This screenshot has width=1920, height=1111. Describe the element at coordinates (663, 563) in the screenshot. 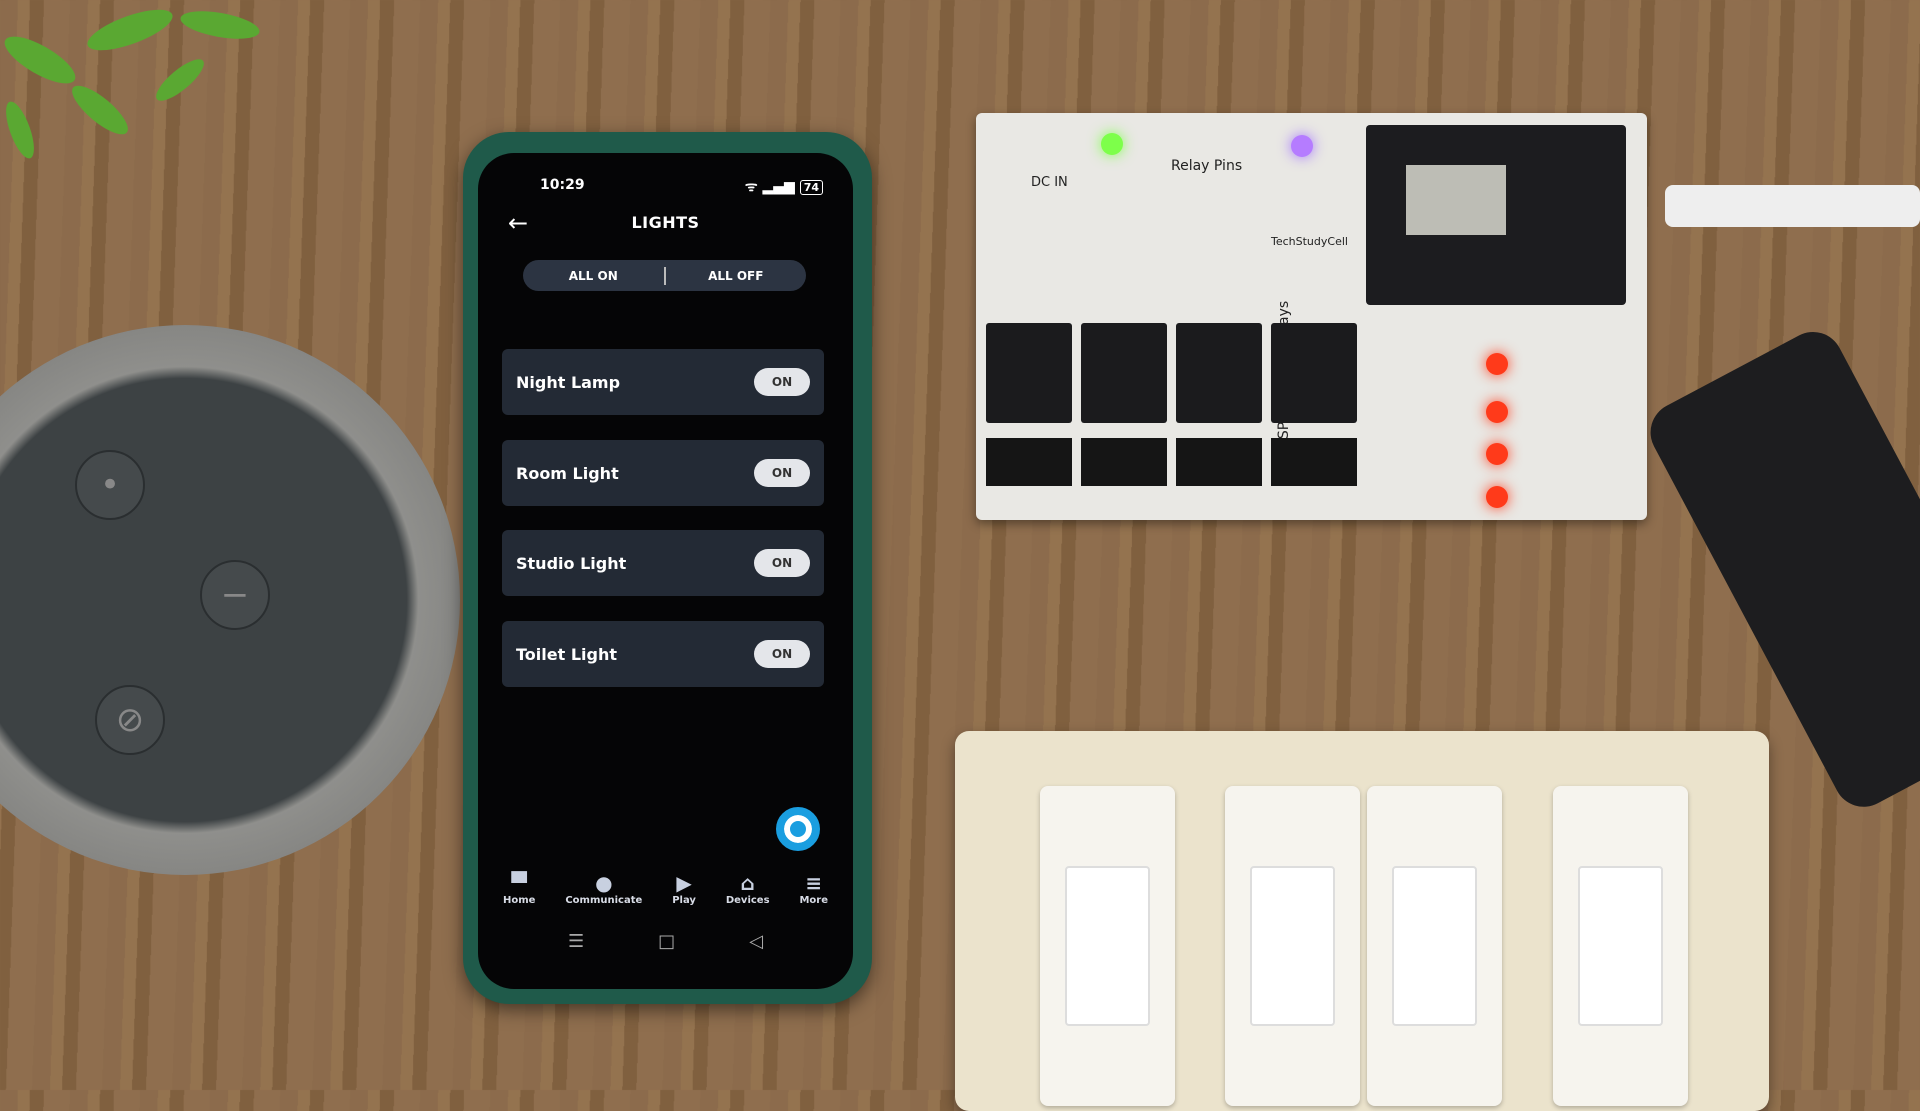

I see `device-card: Studio Light ON` at that location.